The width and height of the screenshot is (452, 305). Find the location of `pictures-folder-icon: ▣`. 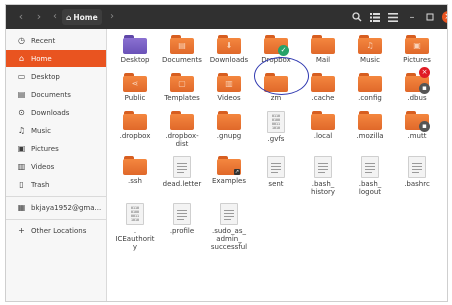

pictures-folder-icon: ▣ is located at coordinates (417, 44).